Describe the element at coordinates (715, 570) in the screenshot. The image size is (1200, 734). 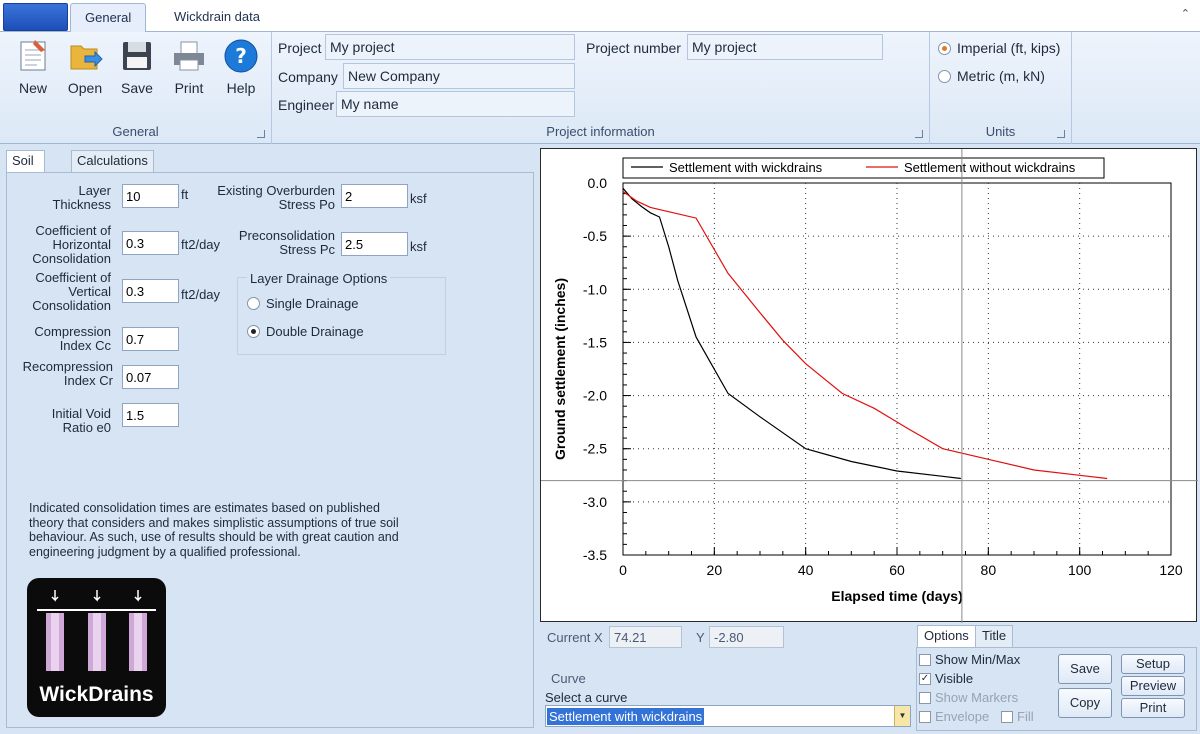
I see `x-tick-label: 20` at that location.